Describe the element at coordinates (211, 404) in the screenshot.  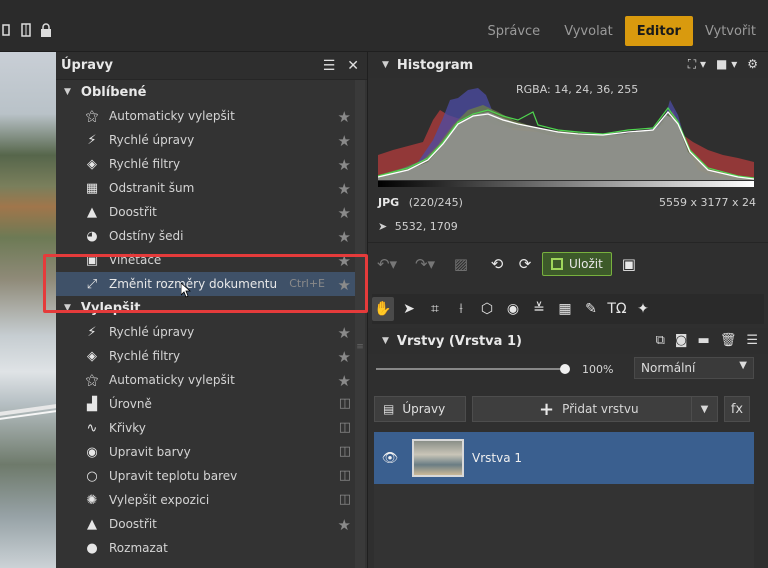
I see `list-item: ▟ Úrovně ◫` at that location.